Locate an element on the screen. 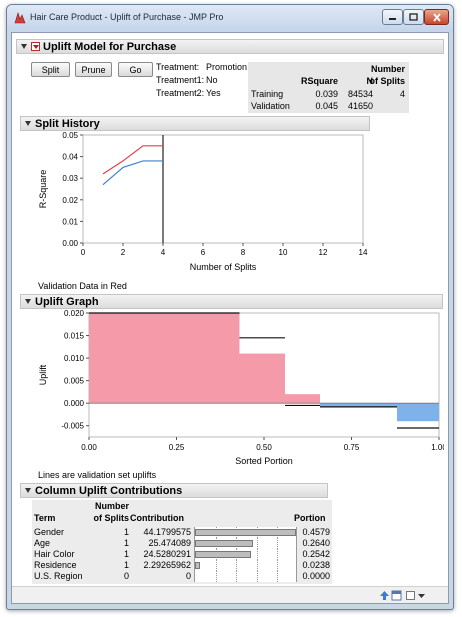 Image resolution: width=462 pixels, height=617 pixels. term-cell: U.S. Region is located at coordinates (58, 576).